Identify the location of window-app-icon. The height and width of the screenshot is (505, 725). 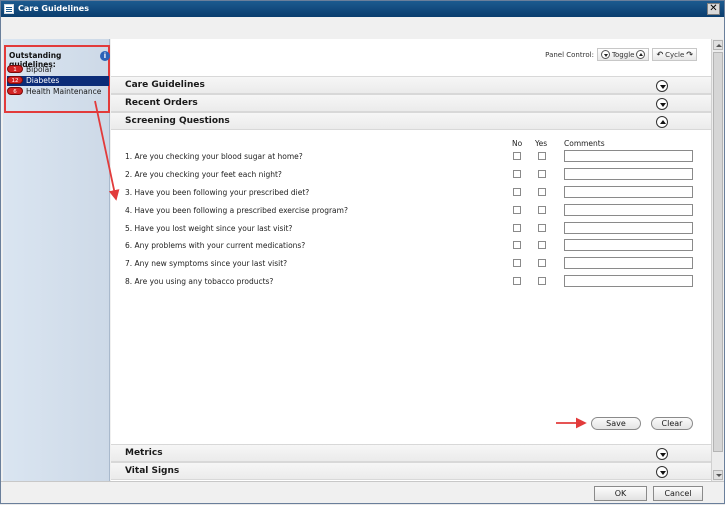
(9, 9).